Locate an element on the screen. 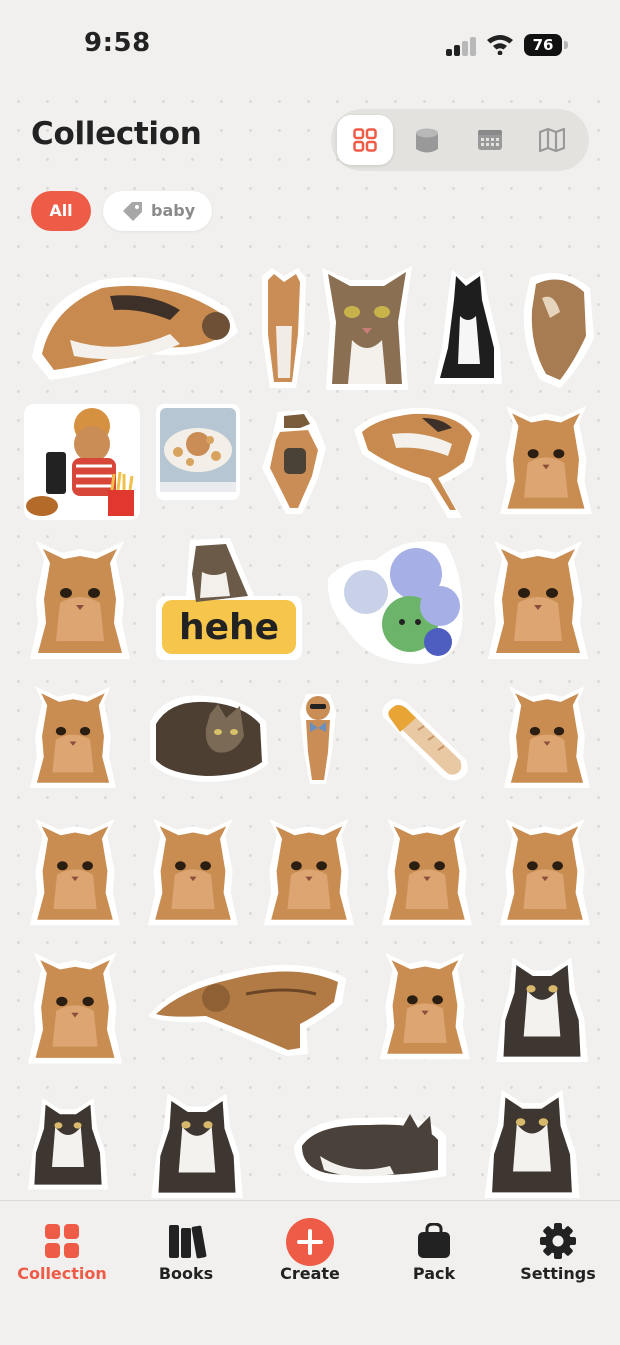 This screenshot has width=620, height=1345. cat-fastfood-image is located at coordinates (82, 462).